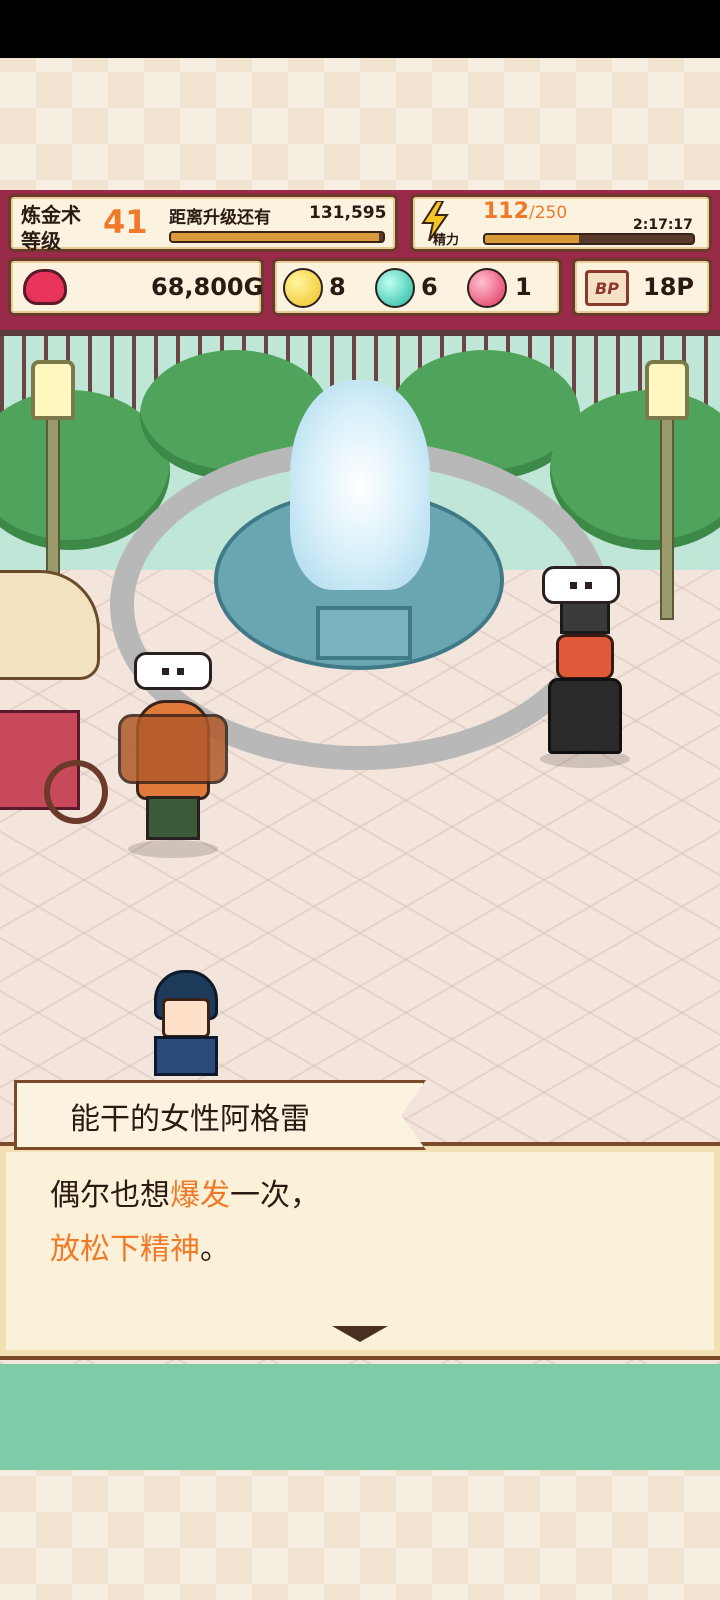 Image resolution: width=720 pixels, height=1600 pixels. I want to click on fountain-step, so click(364, 633).